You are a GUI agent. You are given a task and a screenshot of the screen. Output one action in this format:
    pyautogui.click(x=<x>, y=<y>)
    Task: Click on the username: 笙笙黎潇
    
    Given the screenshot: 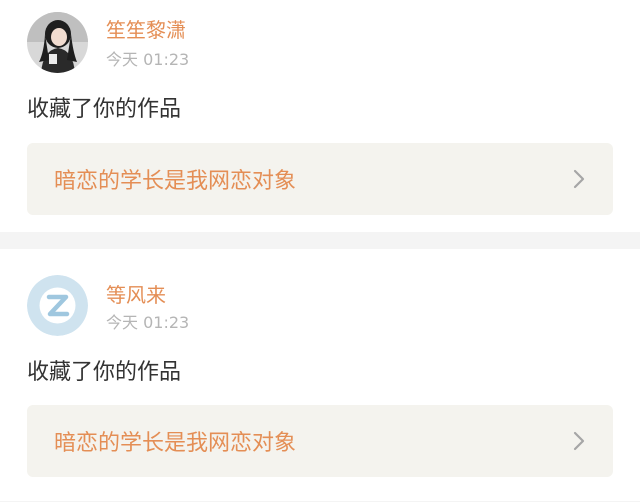 What is the action you would take?
    pyautogui.click(x=146, y=30)
    